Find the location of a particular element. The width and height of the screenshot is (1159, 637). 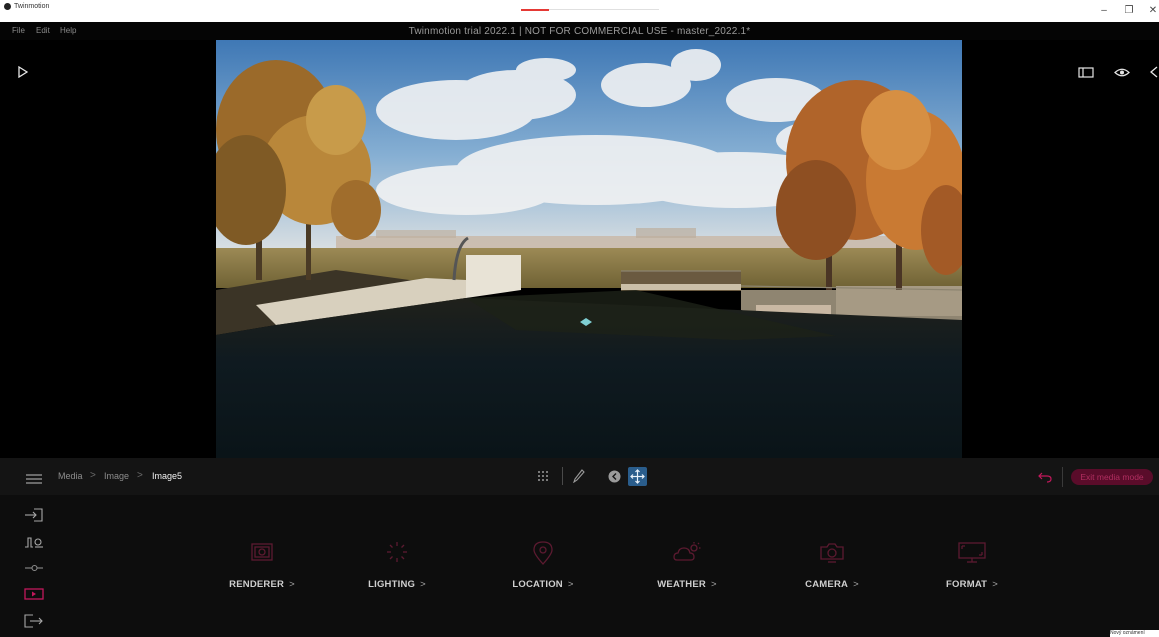

media-icon is located at coordinates (35, 594).